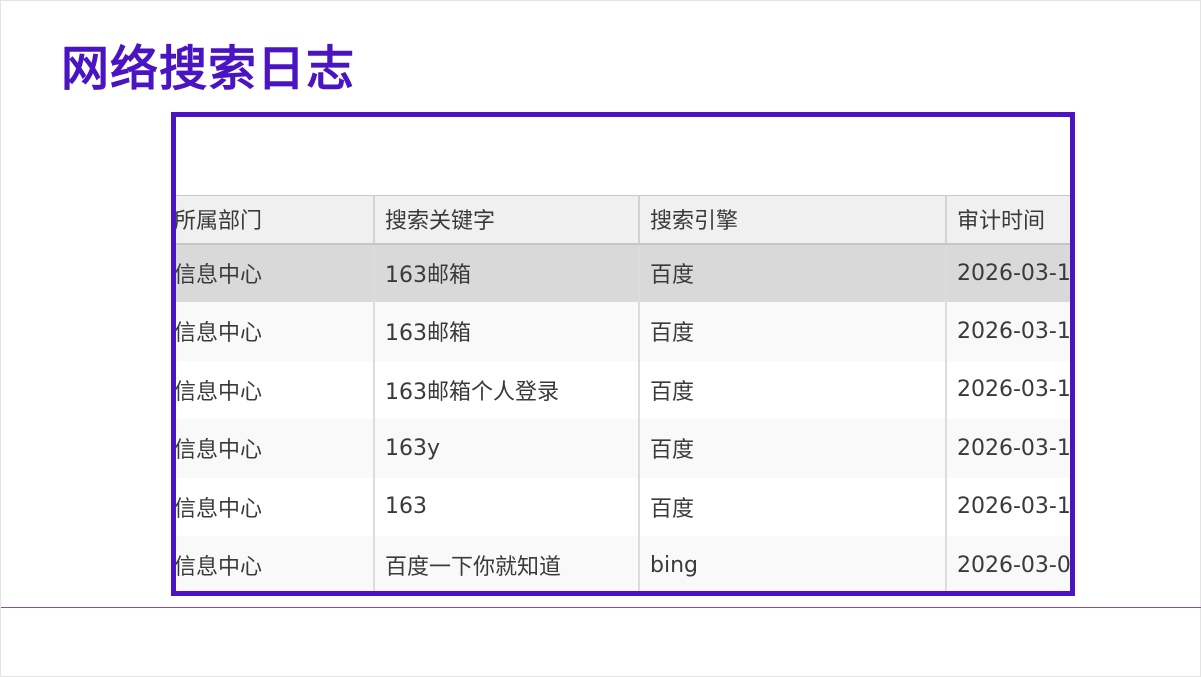  I want to click on cell-keyword: 163, so click(507, 506).